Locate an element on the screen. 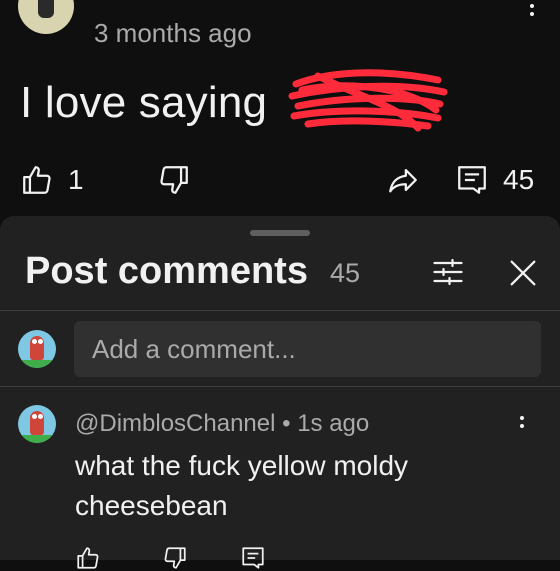 Image resolution: width=560 pixels, height=571 pixels. post-timestamp: 3 months ago is located at coordinates (173, 33).